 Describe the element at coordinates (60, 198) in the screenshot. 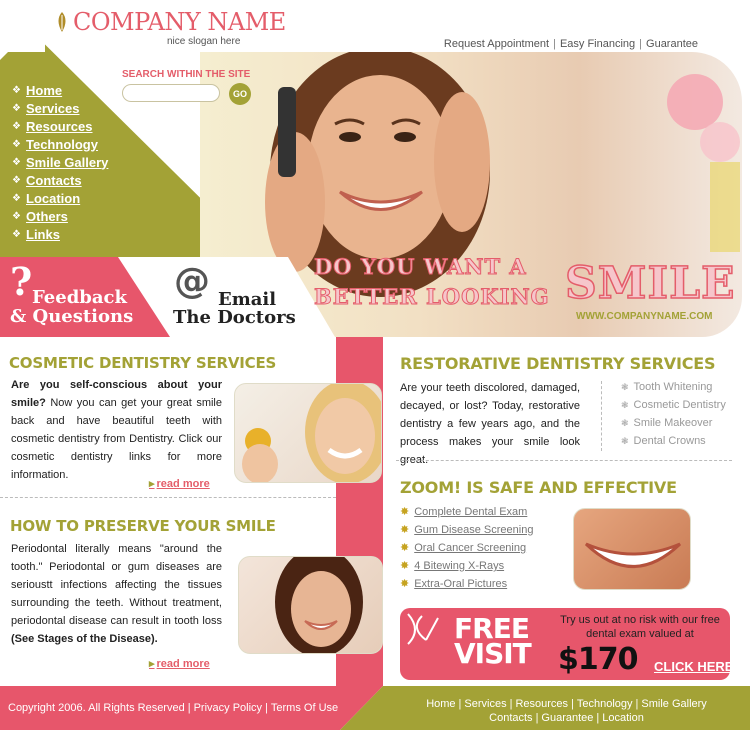

I see `nav-item-location: ❖ Location` at that location.